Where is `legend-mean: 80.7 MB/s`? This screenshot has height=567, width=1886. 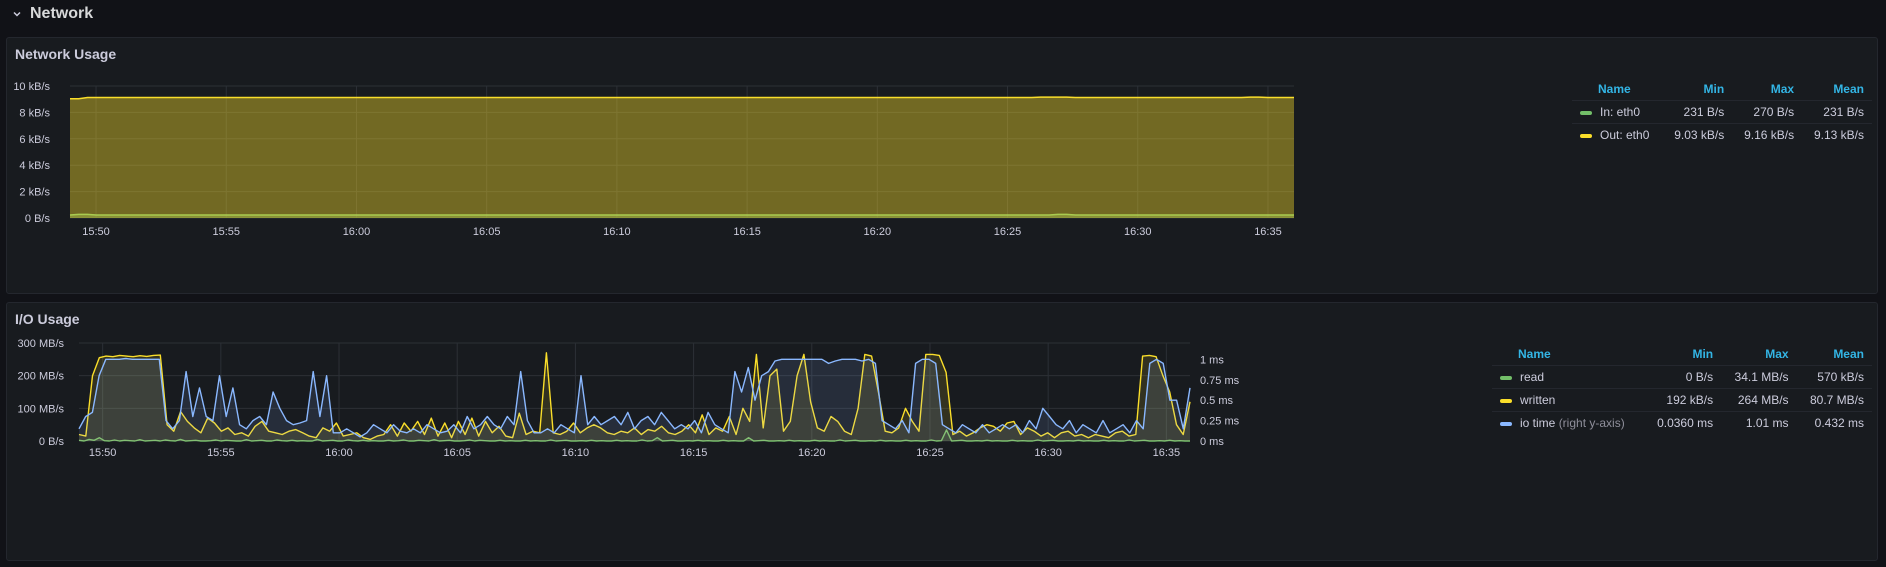 legend-mean: 80.7 MB/s is located at coordinates (1834, 400).